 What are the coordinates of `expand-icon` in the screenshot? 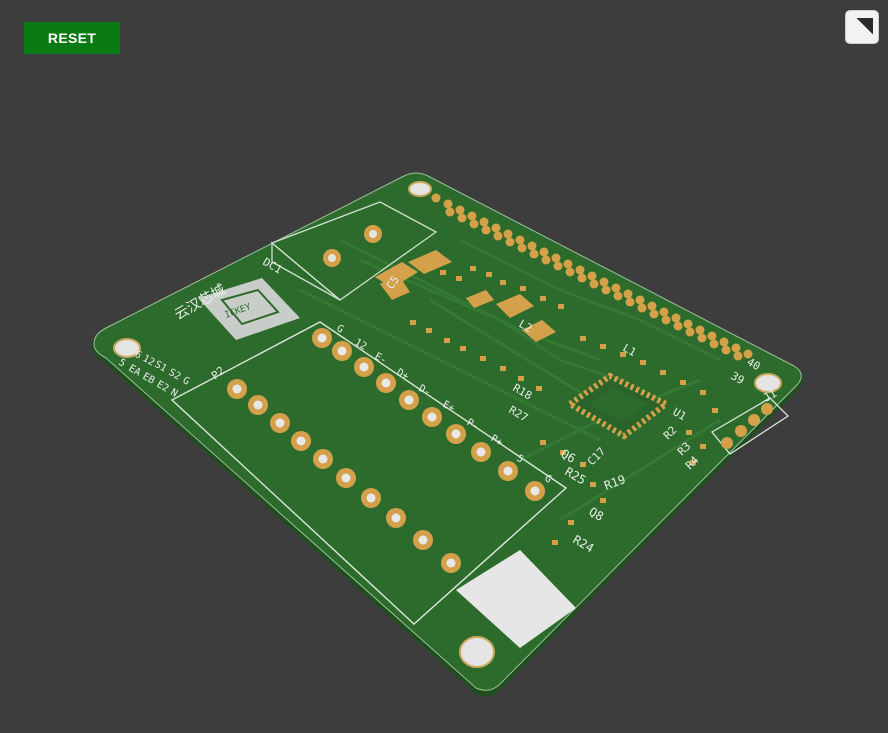 It's located at (864, 27).